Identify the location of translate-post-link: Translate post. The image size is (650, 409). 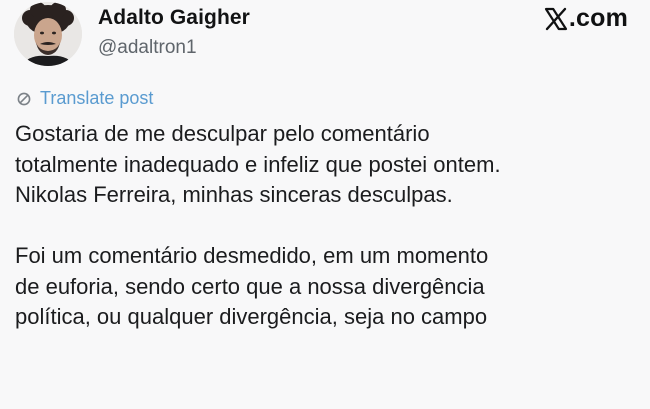
(84, 98).